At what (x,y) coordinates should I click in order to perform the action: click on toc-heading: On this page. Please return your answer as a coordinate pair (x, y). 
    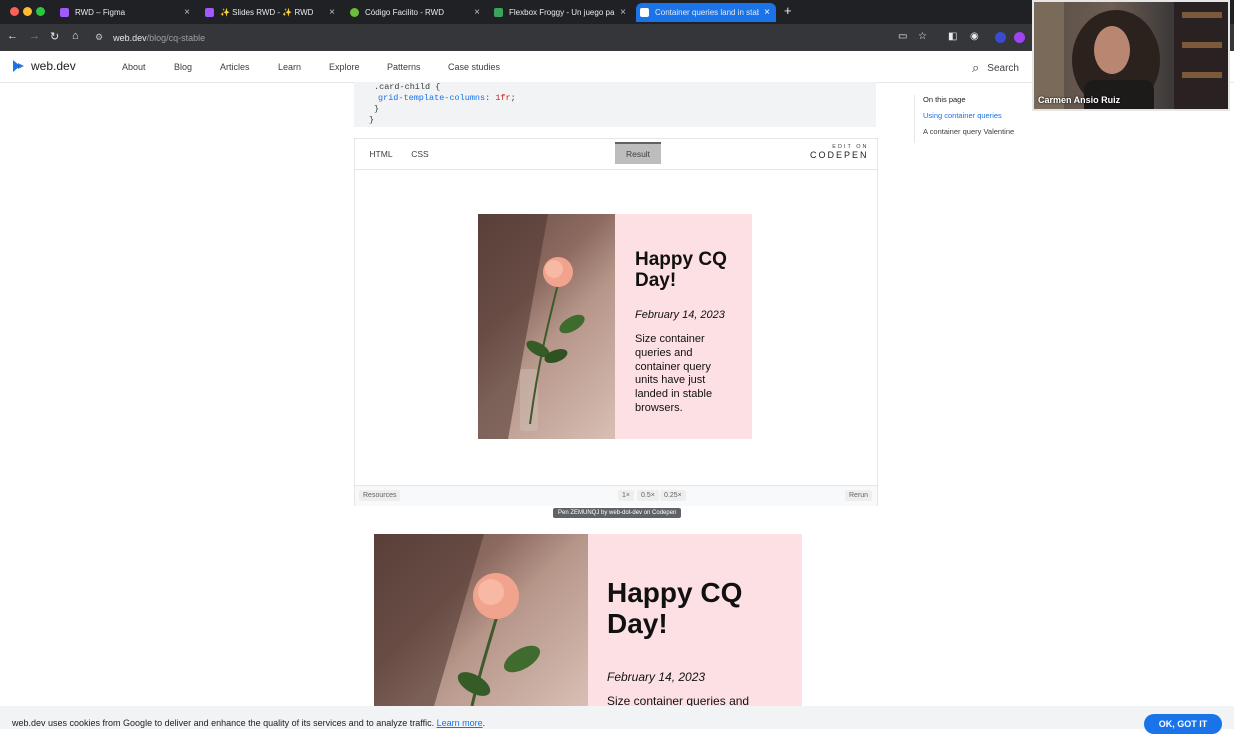
    Looking at the image, I should click on (944, 99).